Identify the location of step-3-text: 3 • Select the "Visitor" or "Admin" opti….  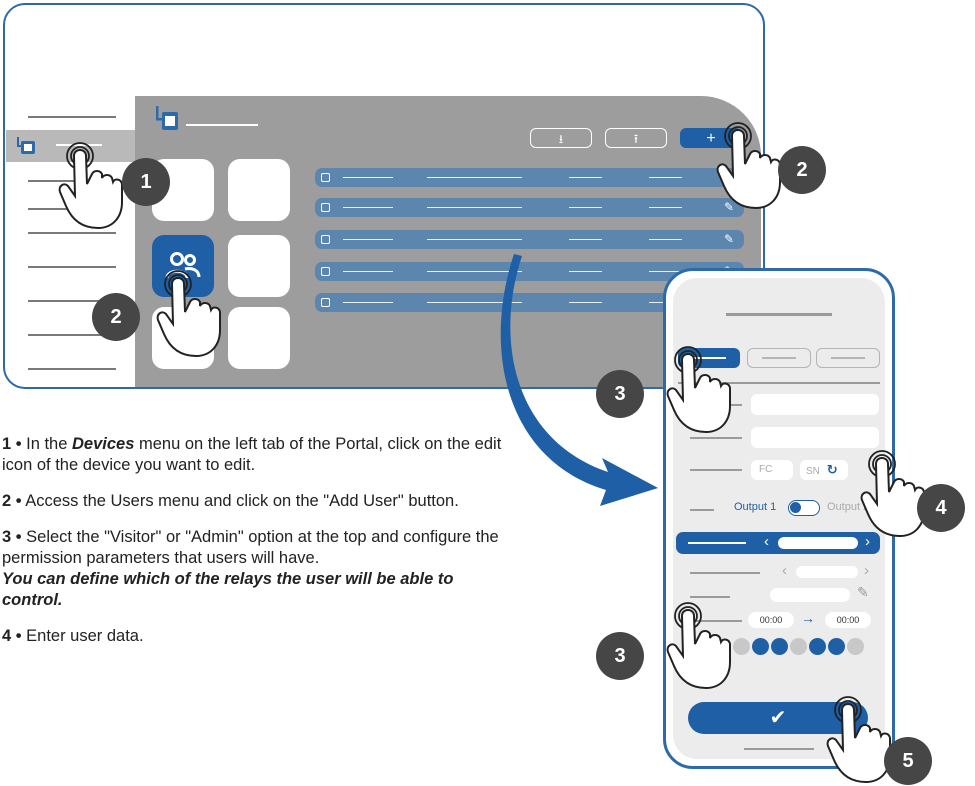
(250, 547).